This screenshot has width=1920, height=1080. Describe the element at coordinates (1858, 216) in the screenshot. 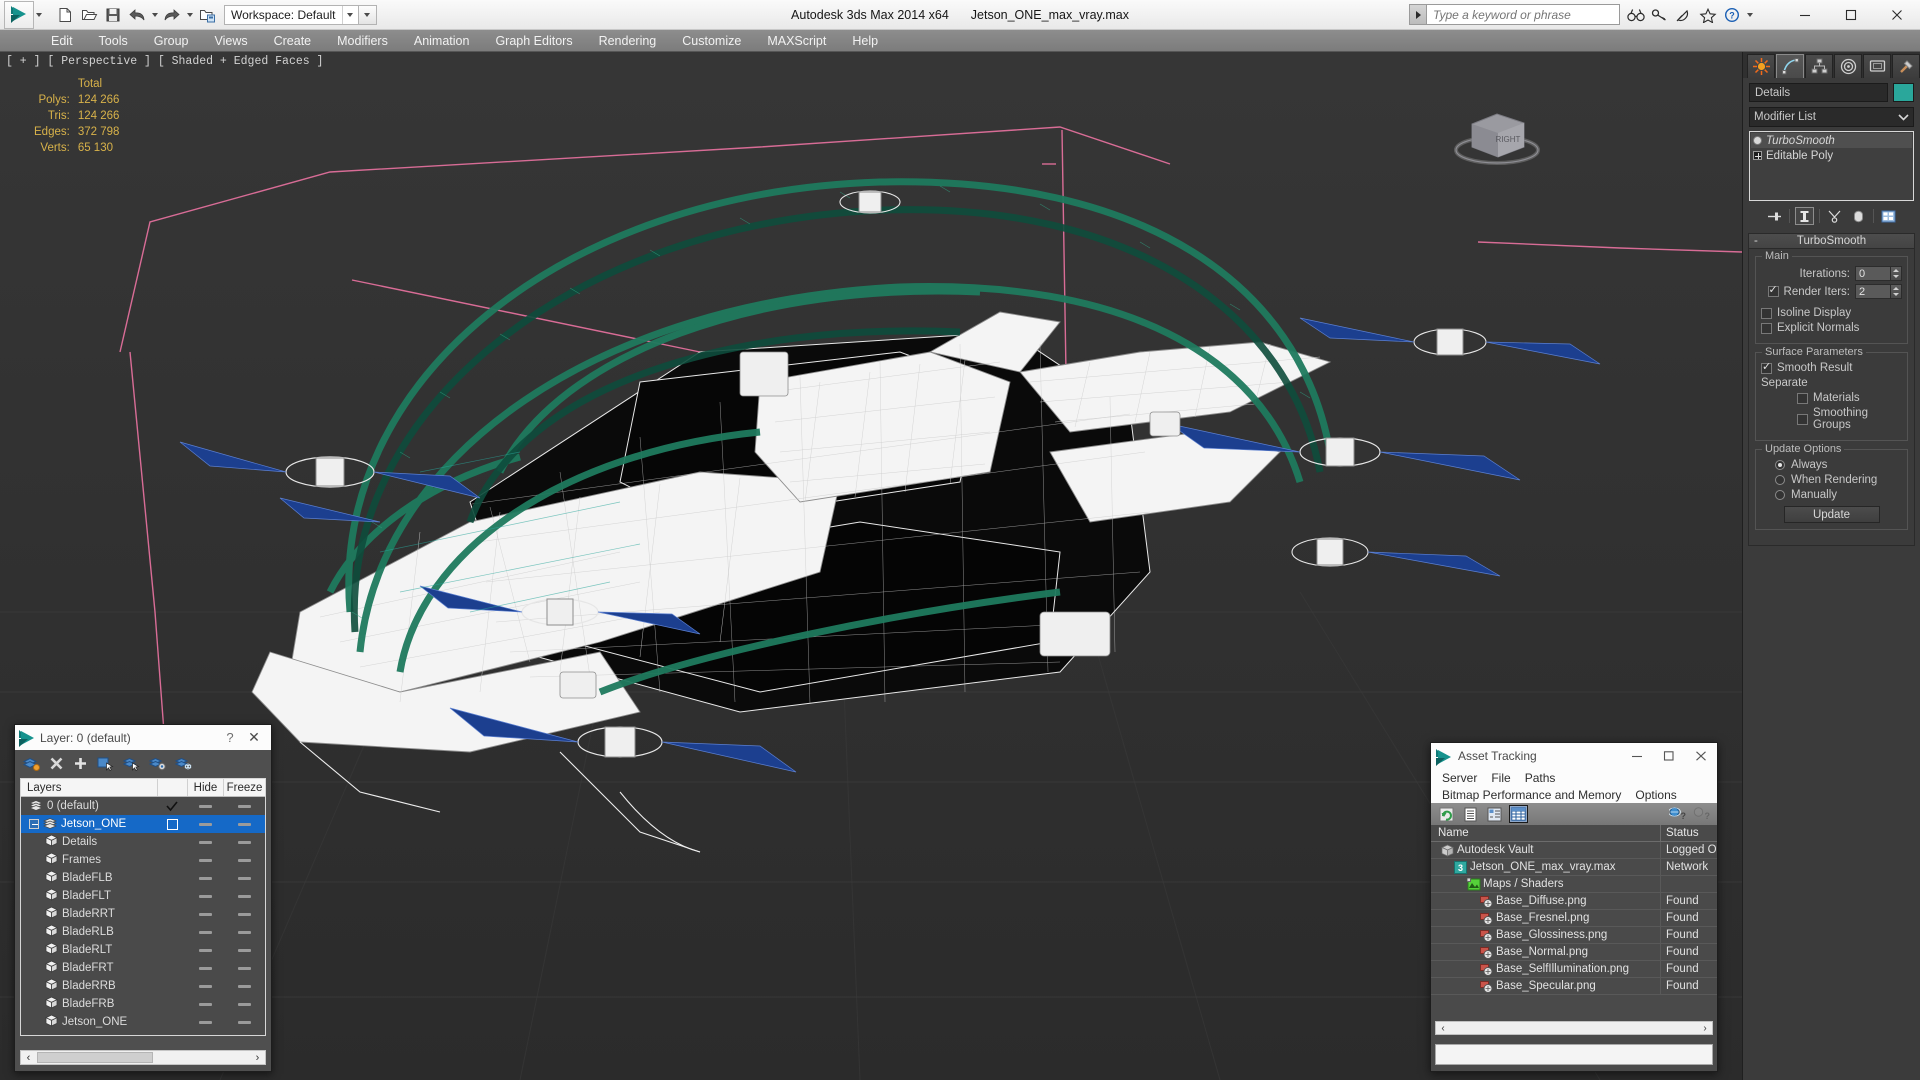

I see `remove-modifier-icon` at that location.